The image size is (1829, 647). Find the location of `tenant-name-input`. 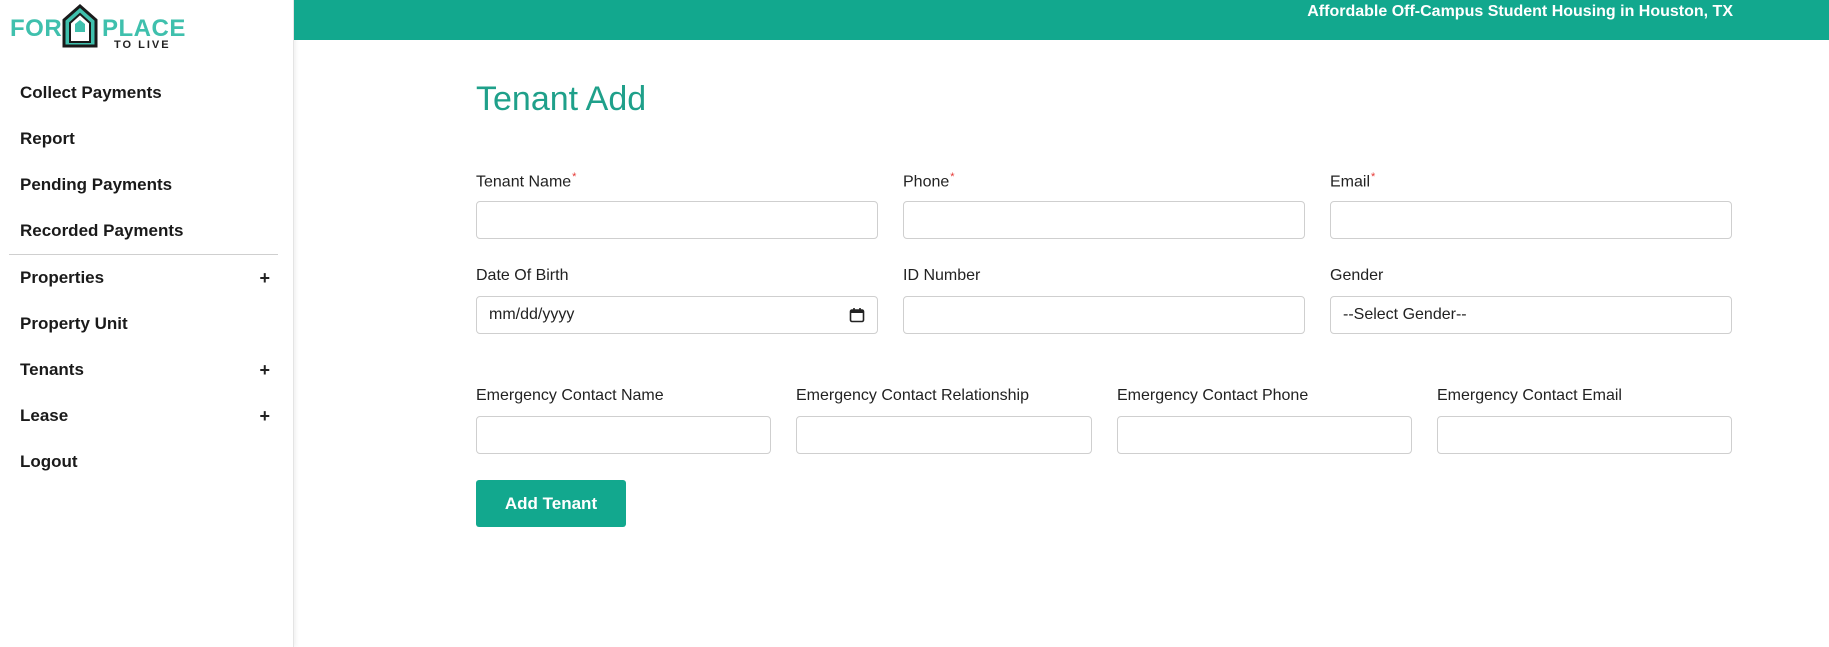

tenant-name-input is located at coordinates (677, 220).